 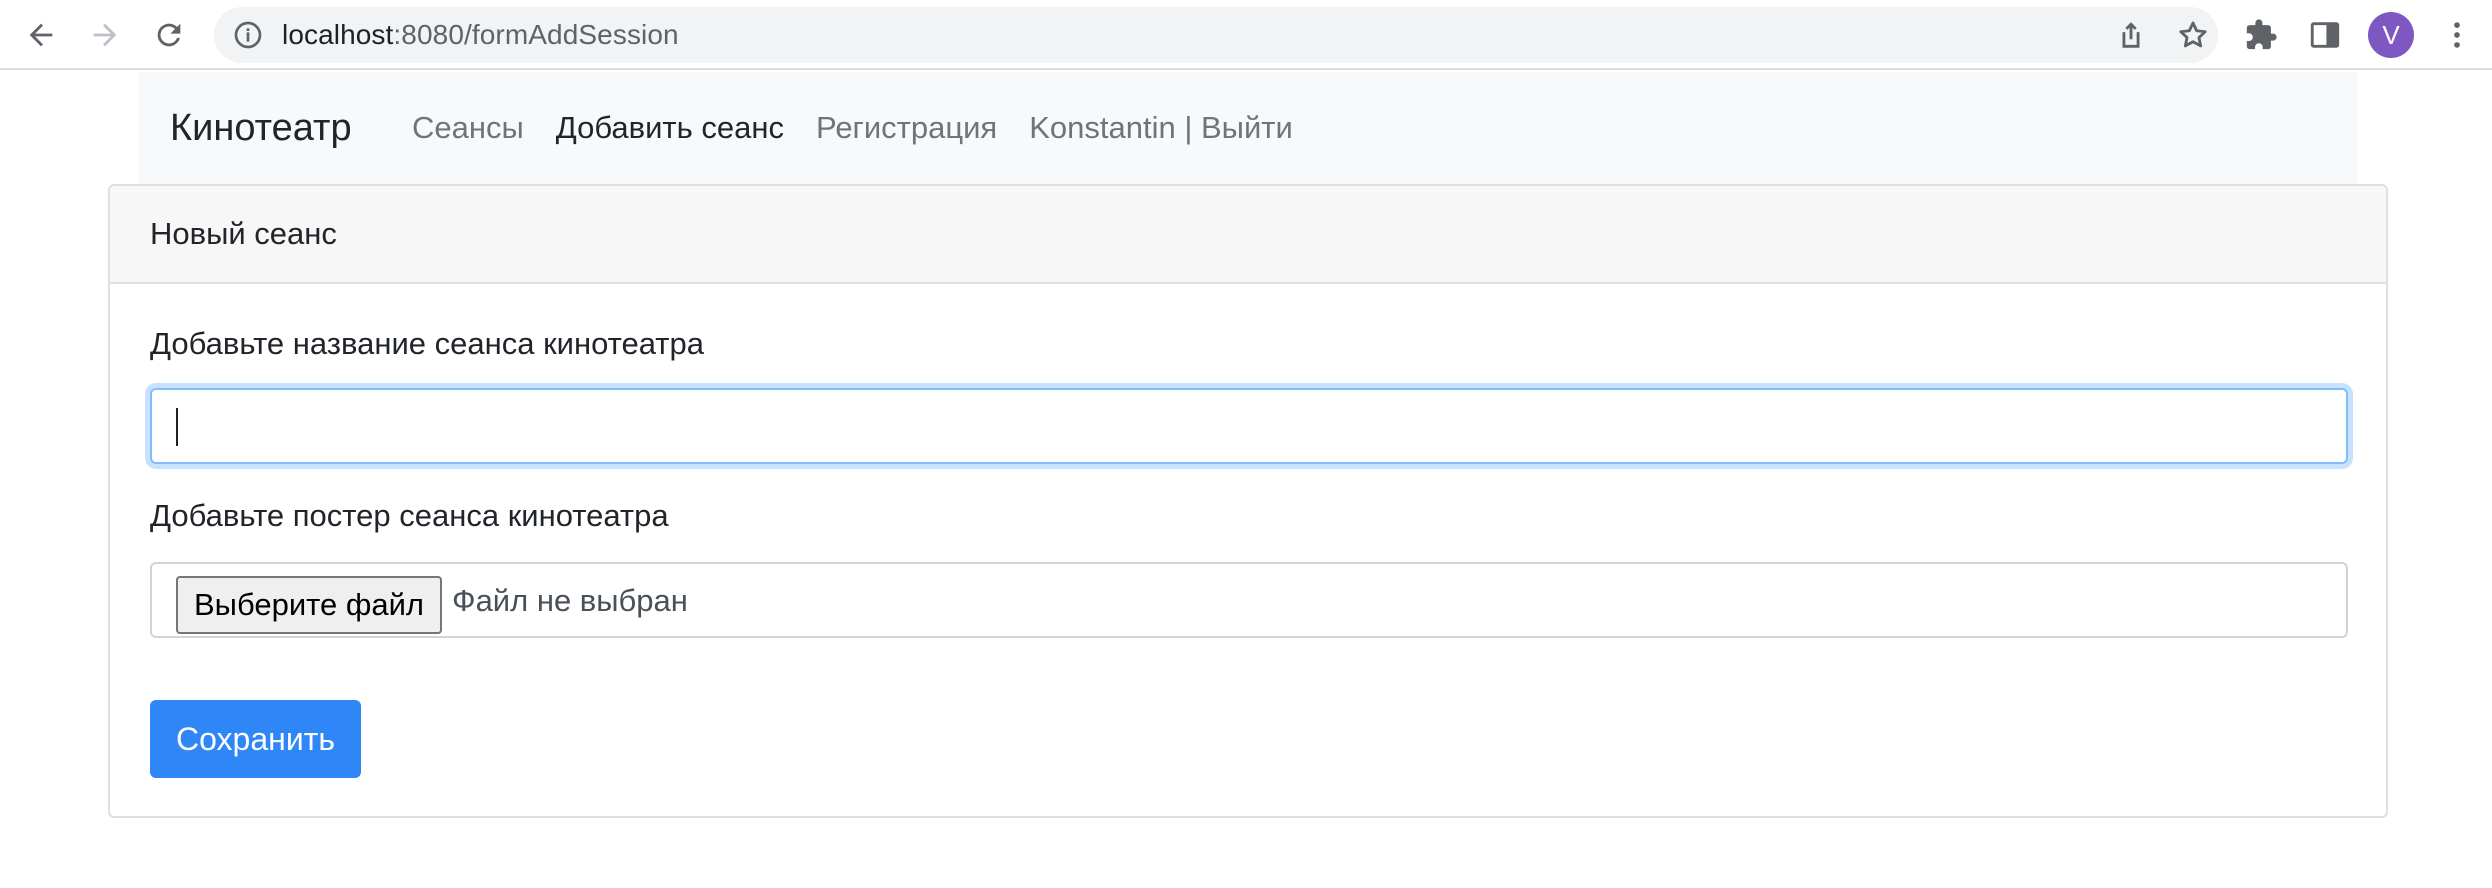 I want to click on side-panel-icon, so click(x=2325, y=35).